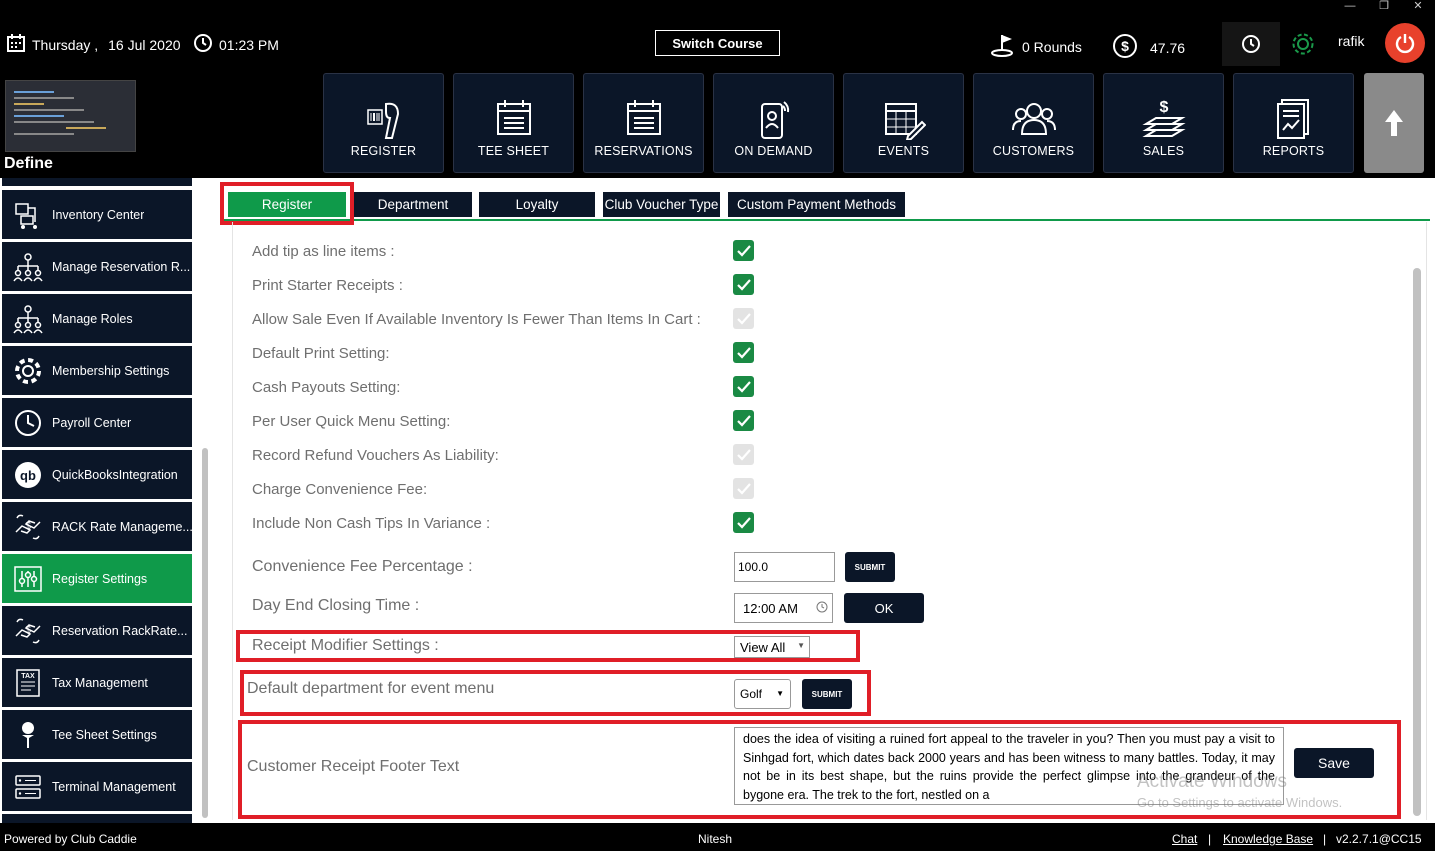 The height and width of the screenshot is (851, 1435). I want to click on tab-underline, so click(826, 220).